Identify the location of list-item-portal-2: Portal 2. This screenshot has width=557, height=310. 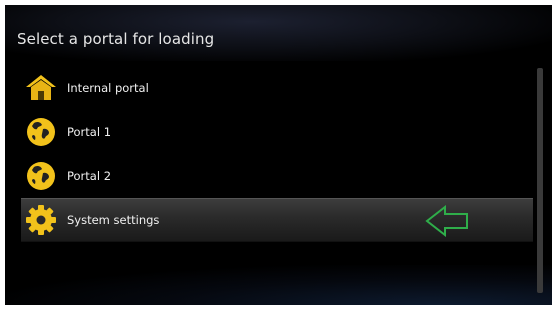
(277, 176).